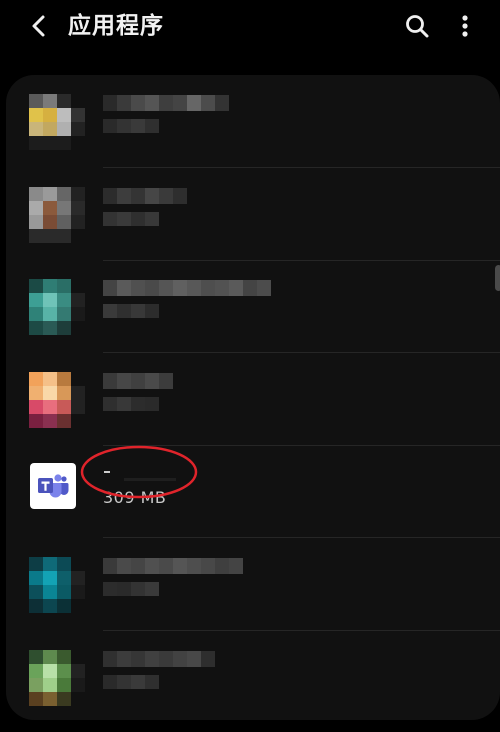  What do you see at coordinates (135, 497) in the screenshot?
I see `app-size: 309 MB` at bounding box center [135, 497].